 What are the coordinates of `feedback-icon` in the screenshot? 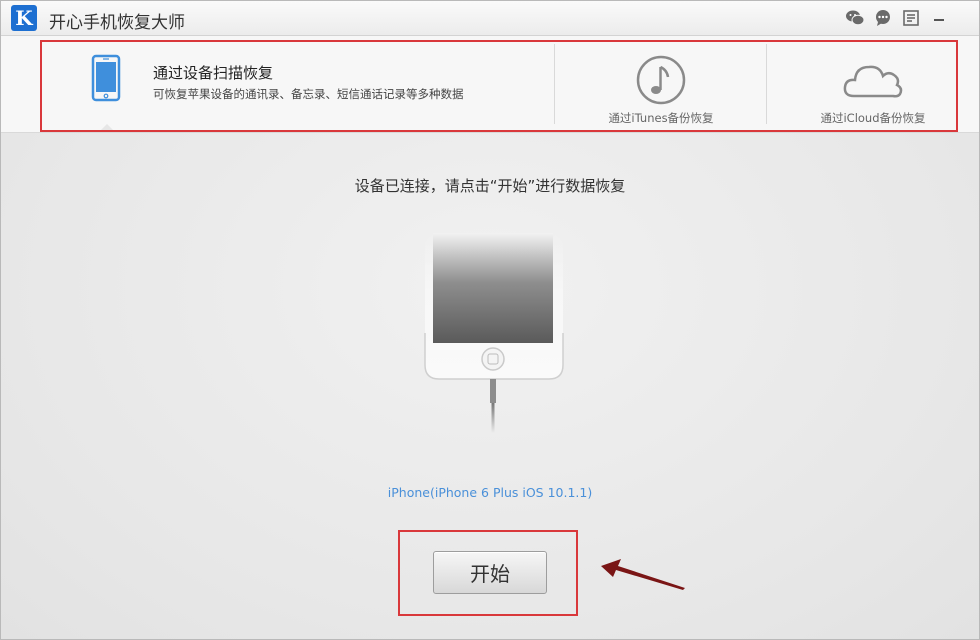 It's located at (911, 18).